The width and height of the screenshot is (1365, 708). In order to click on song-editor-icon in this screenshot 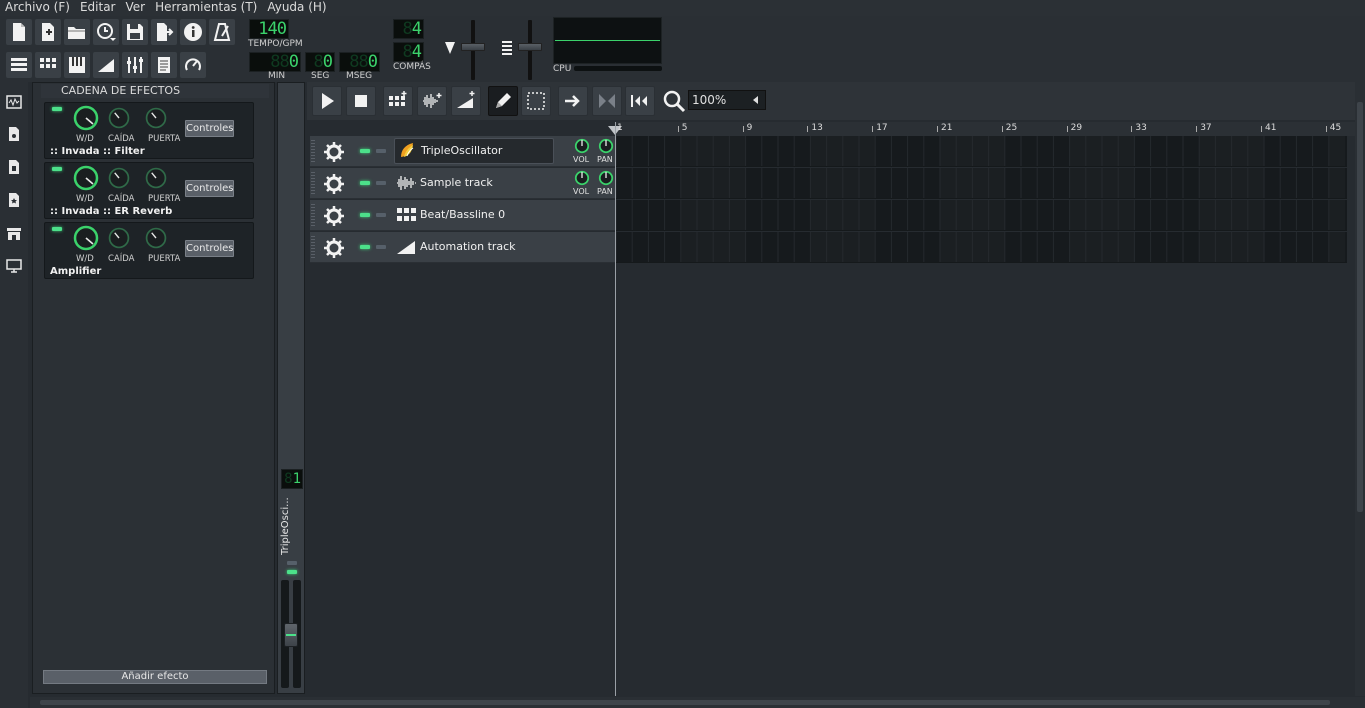, I will do `click(19, 64)`.